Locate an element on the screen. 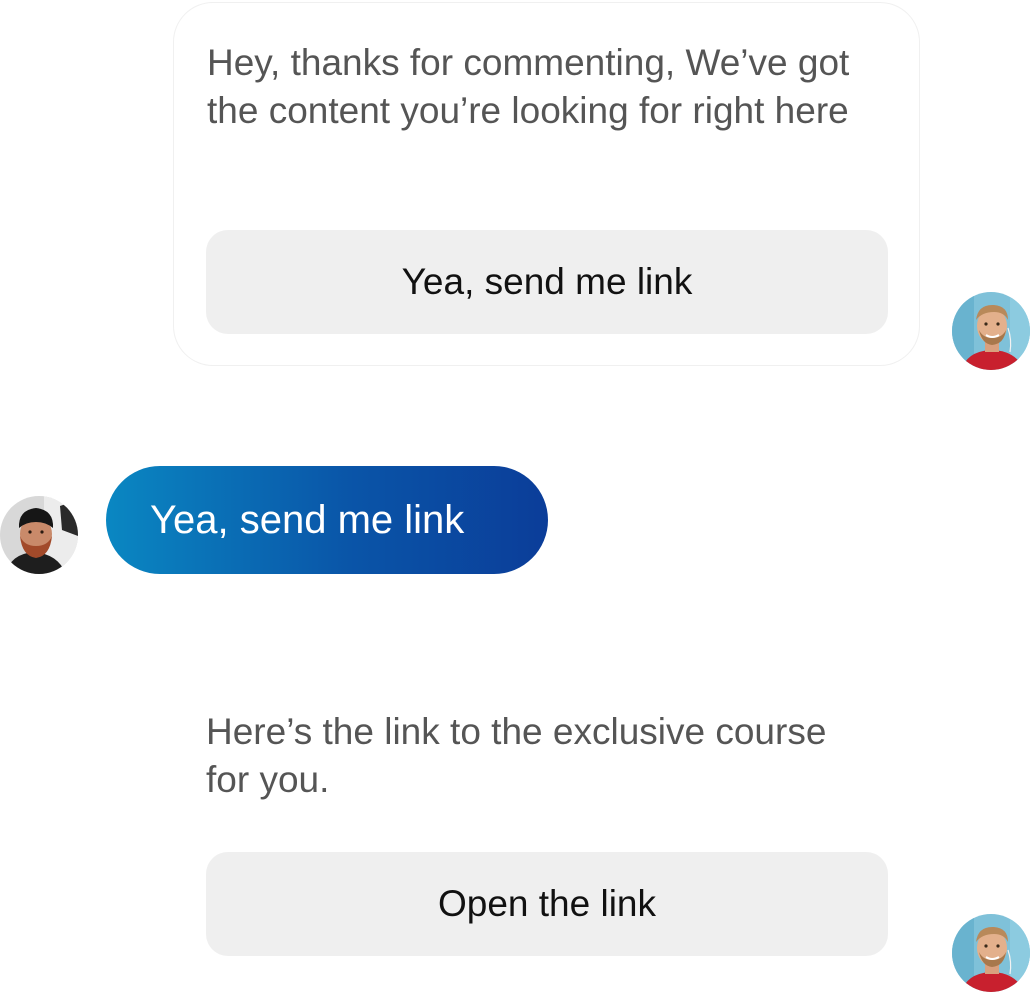  user-avatar is located at coordinates (39, 535).